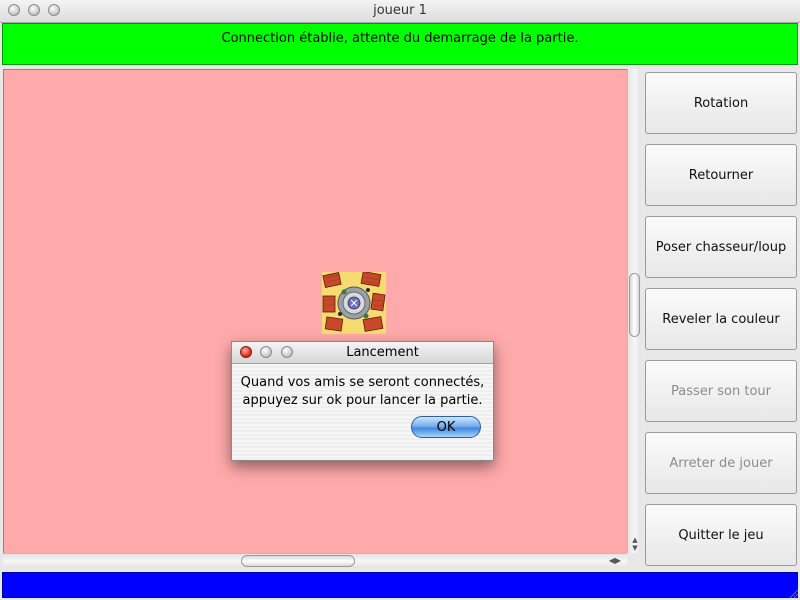 The width and height of the screenshot is (800, 600). What do you see at coordinates (721, 319) in the screenshot?
I see `reveler-couleur-button: Reveler la couleur` at bounding box center [721, 319].